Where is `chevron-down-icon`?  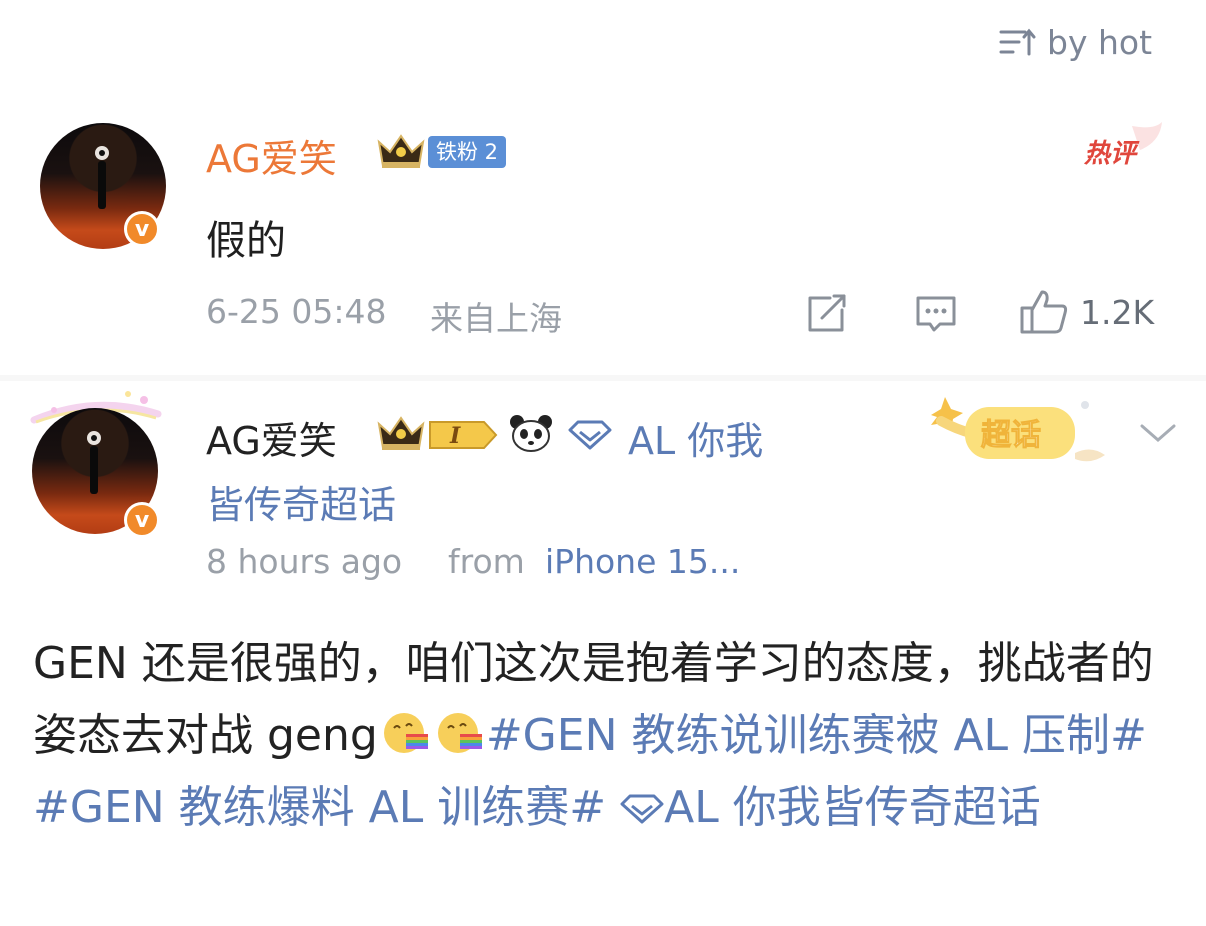 chevron-down-icon is located at coordinates (1158, 433).